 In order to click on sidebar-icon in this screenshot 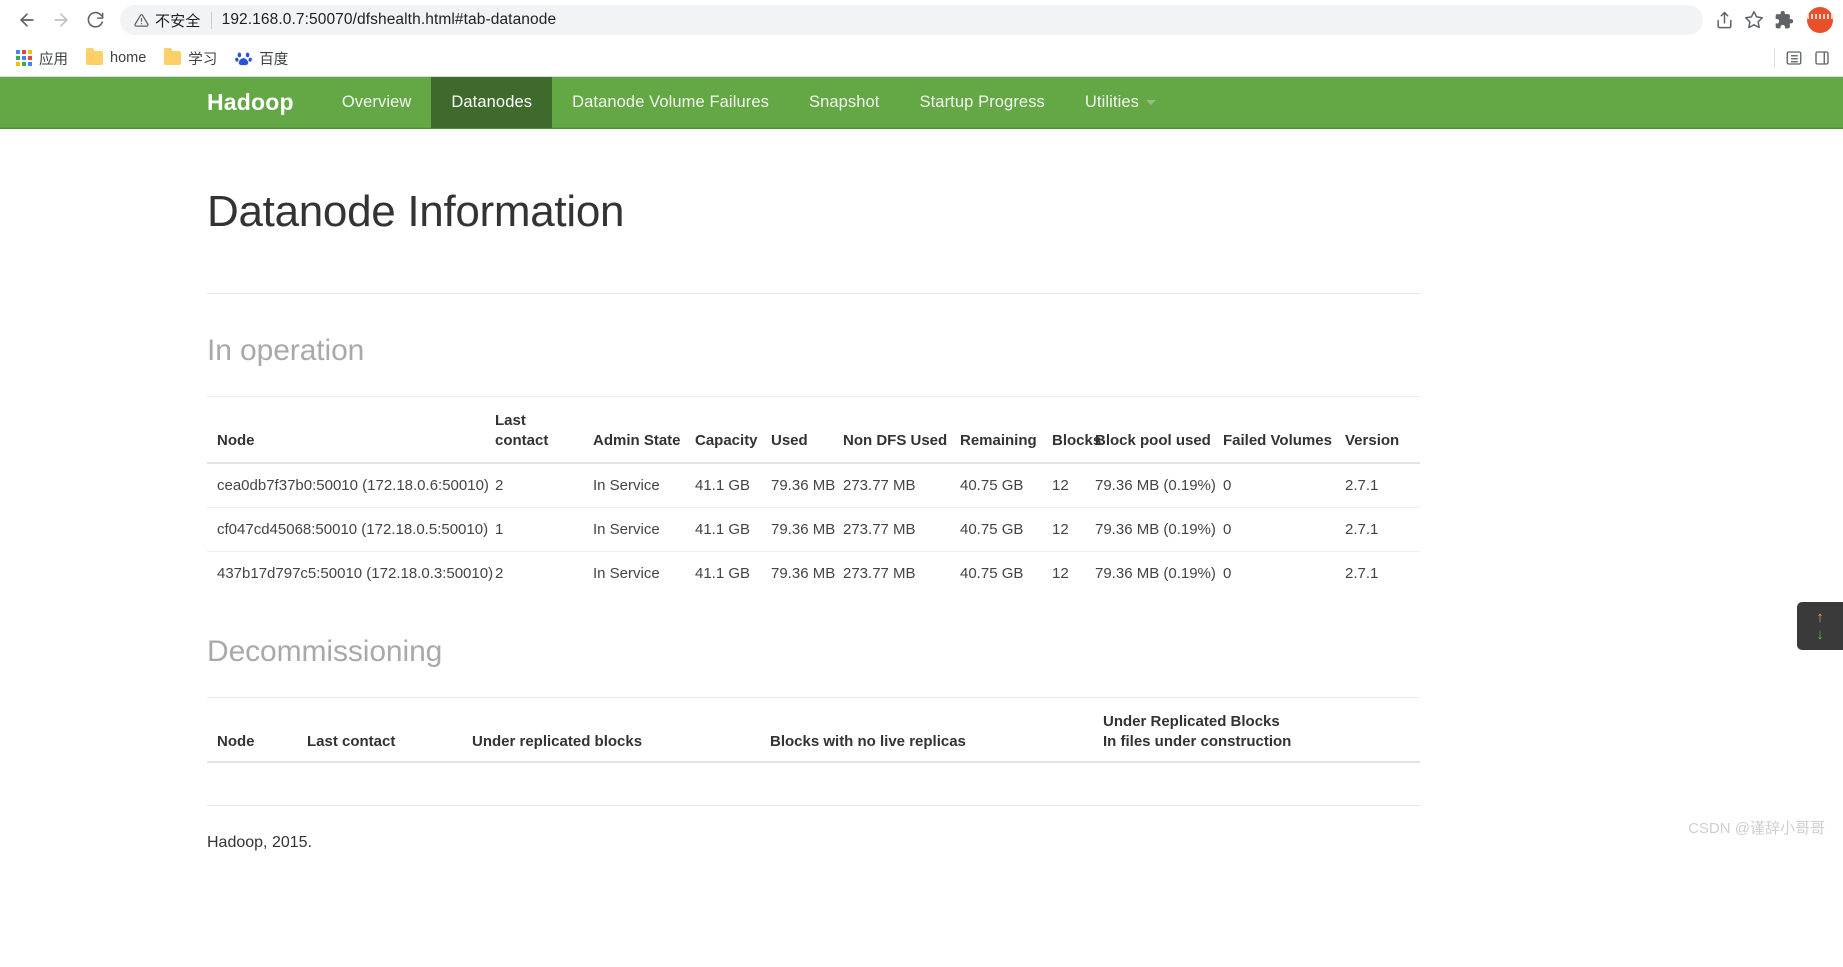, I will do `click(1822, 58)`.